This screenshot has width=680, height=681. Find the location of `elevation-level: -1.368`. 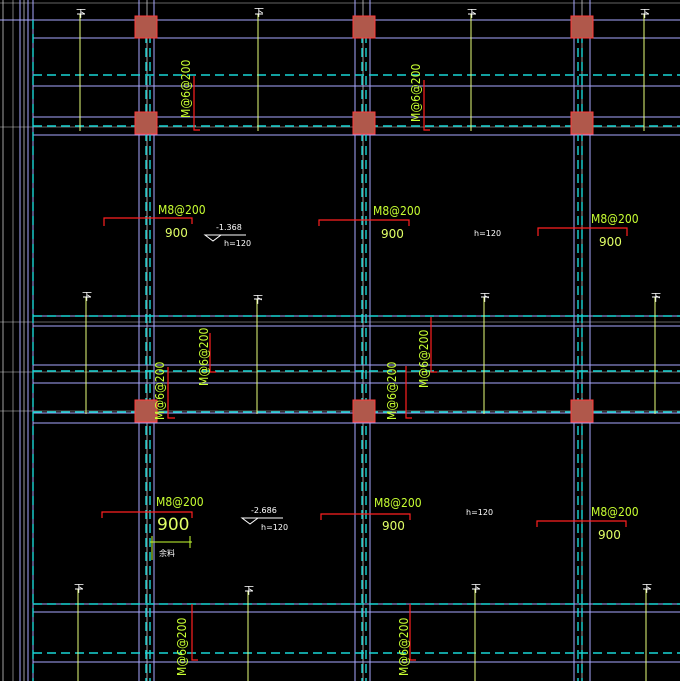

elevation-level: -1.368 is located at coordinates (229, 227).